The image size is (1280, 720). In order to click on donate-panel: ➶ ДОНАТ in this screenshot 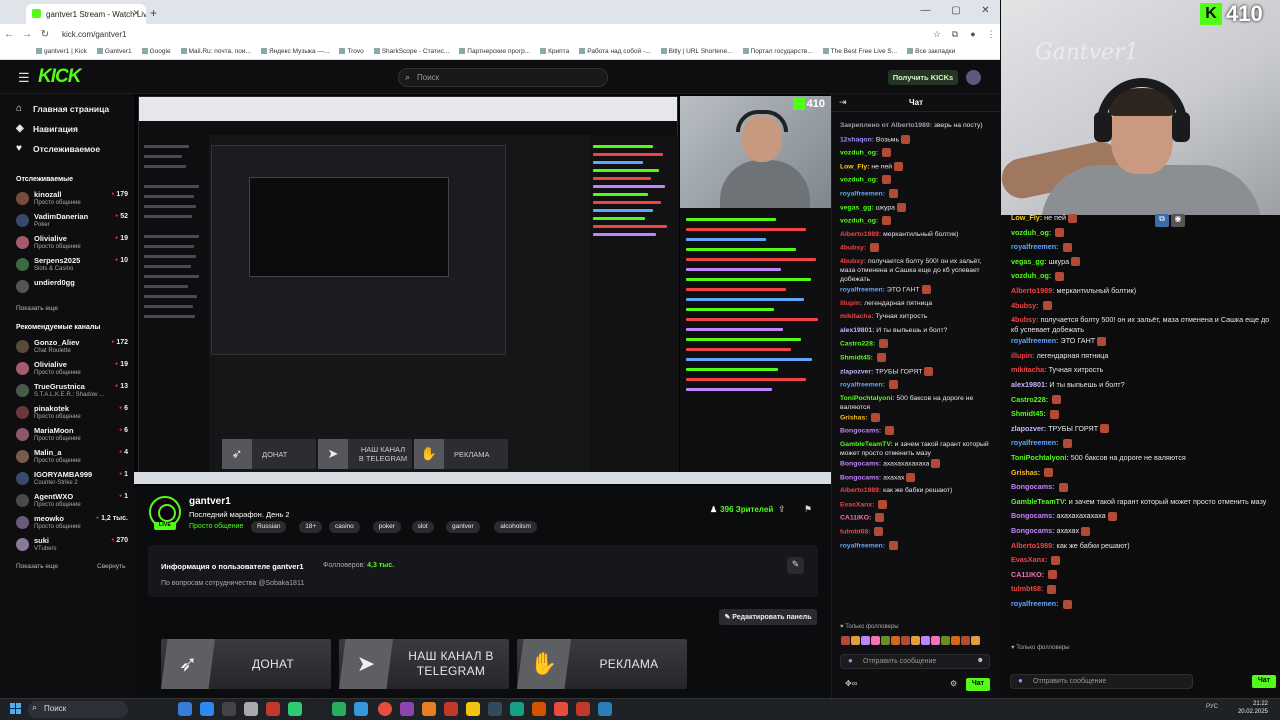, I will do `click(246, 664)`.